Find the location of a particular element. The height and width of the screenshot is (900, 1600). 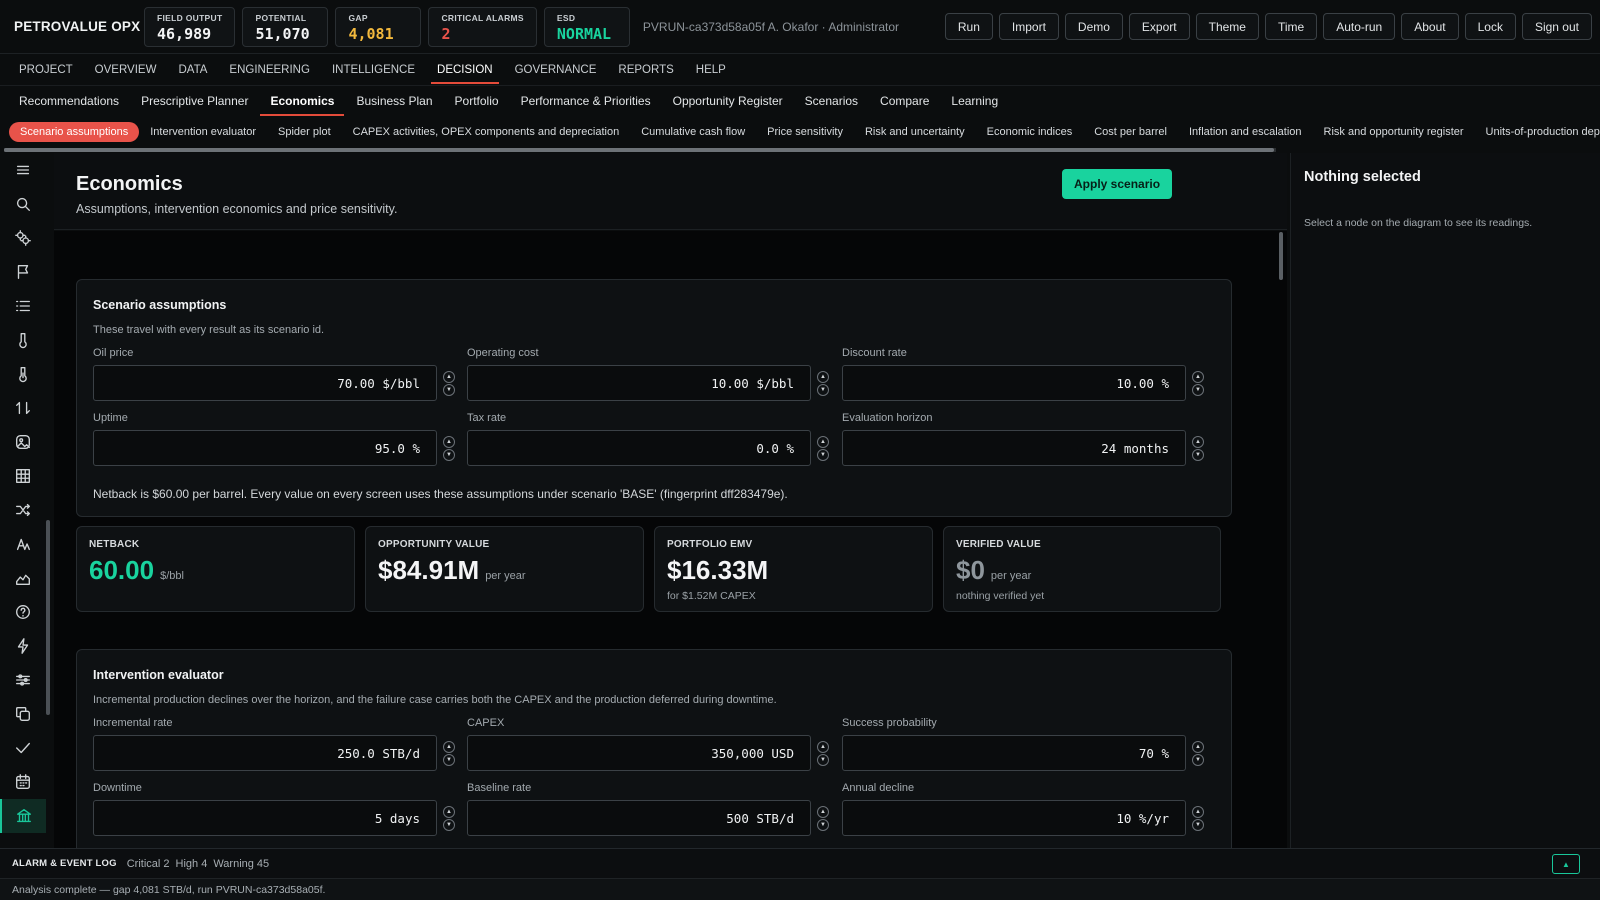

chip-intervention-evaluator: Intervention evaluator is located at coordinates (203, 132).